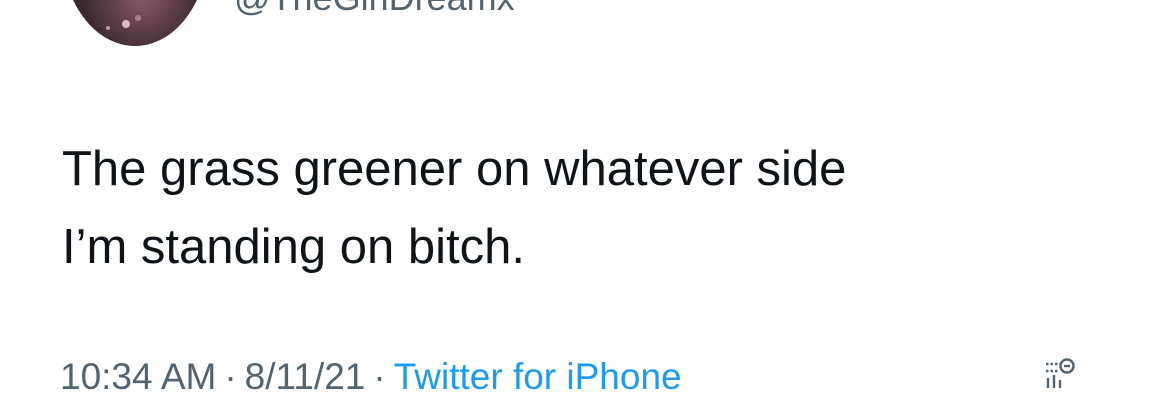  Describe the element at coordinates (1059, 373) in the screenshot. I see `analytics-icon` at that location.